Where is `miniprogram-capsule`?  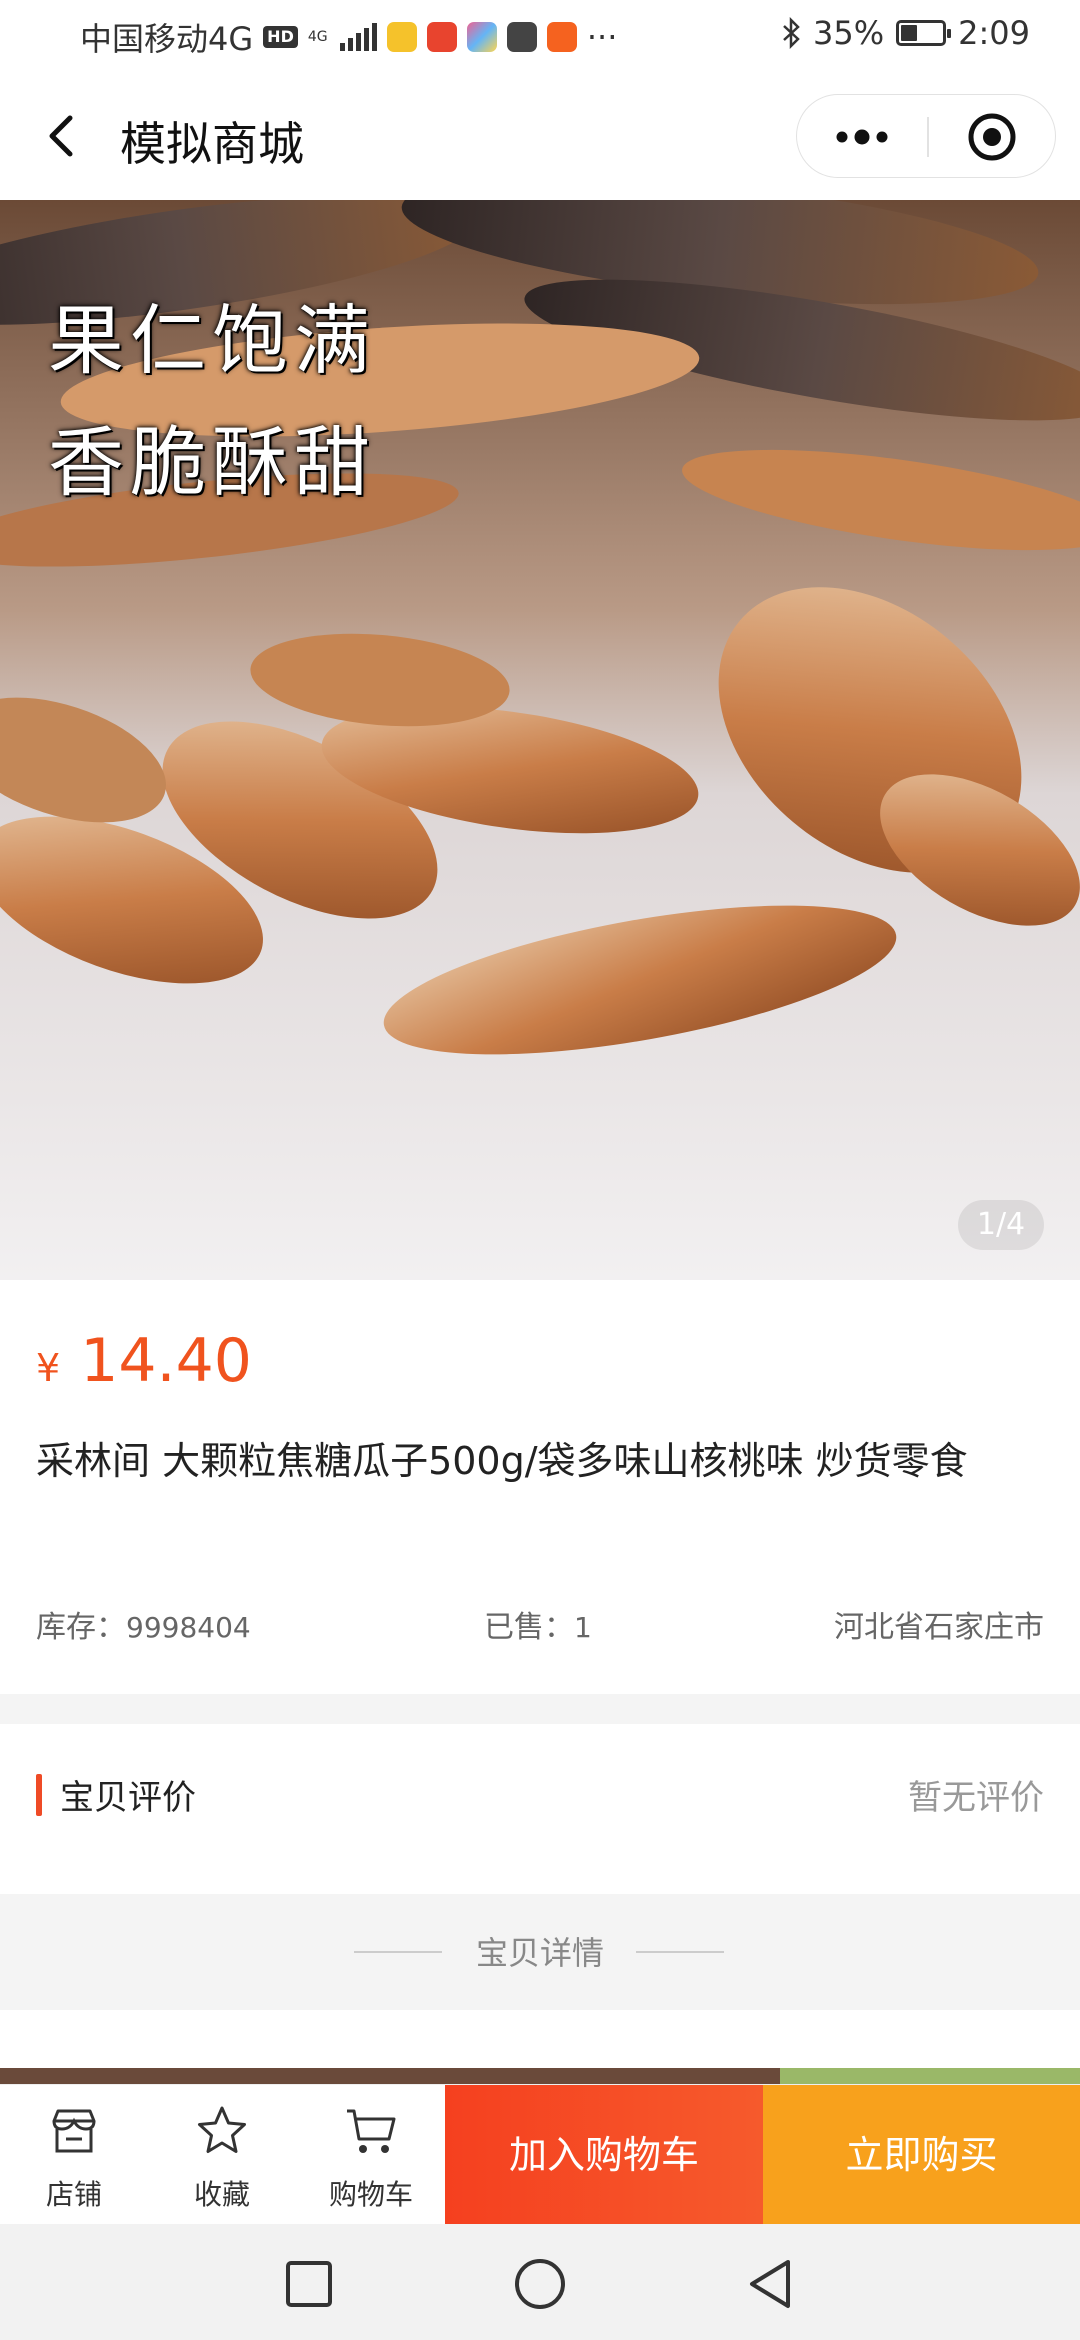
miniprogram-capsule is located at coordinates (926, 136).